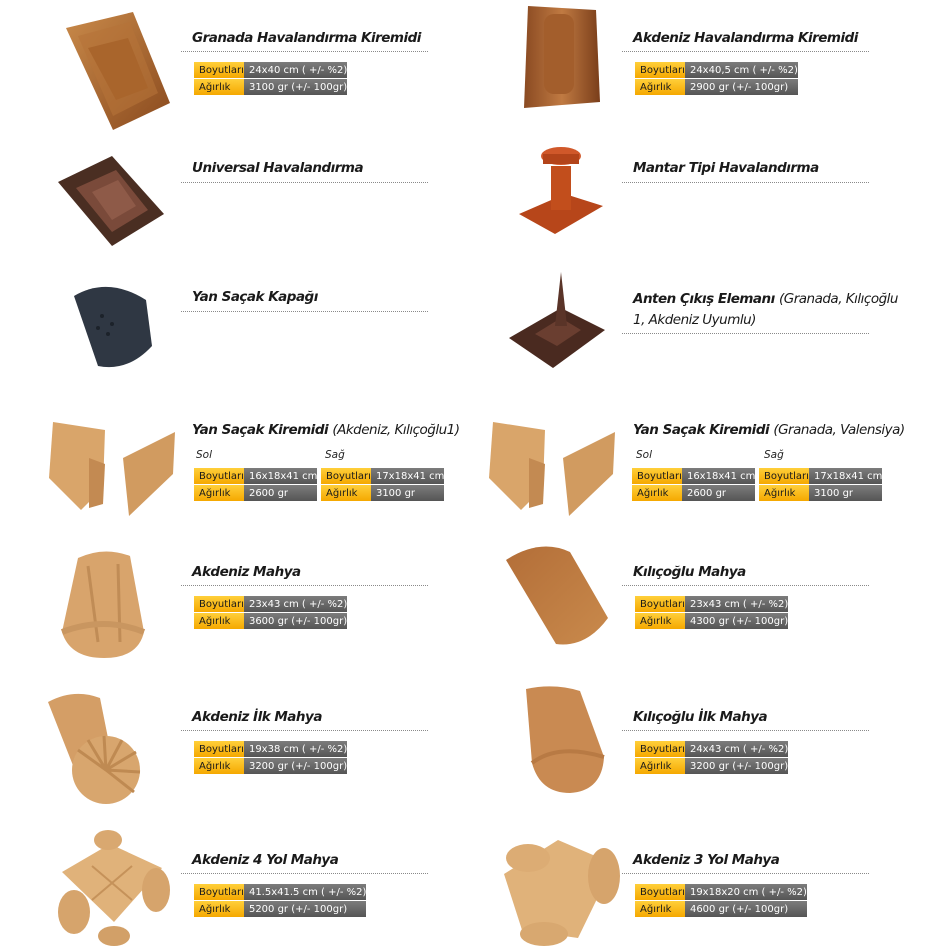  I want to click on universal-vent-image, so click(111, 201).